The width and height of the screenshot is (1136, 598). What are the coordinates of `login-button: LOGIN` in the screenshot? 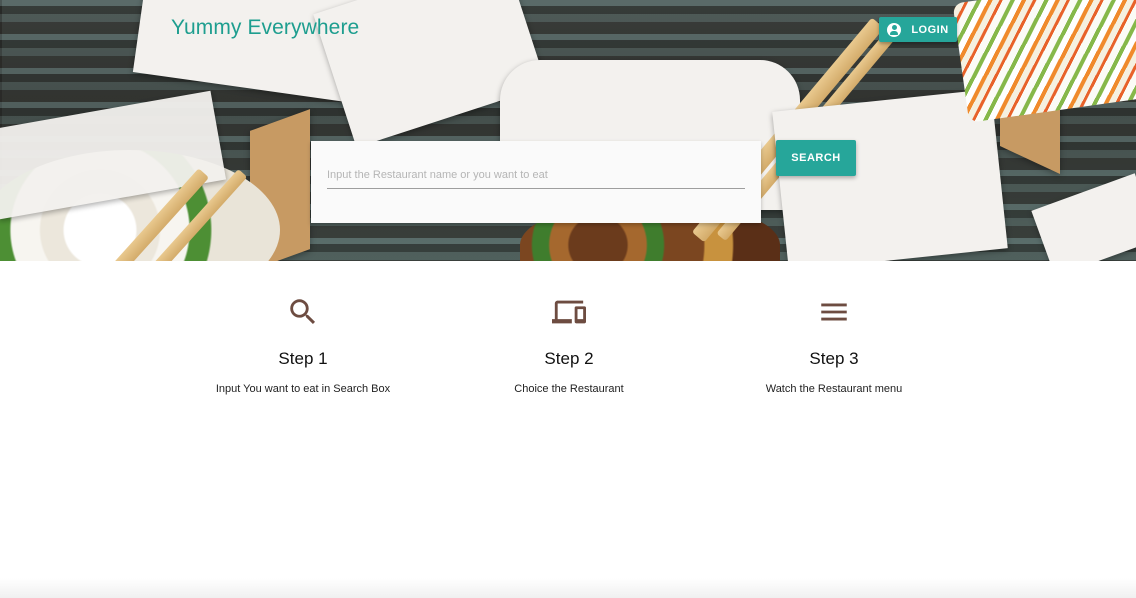 It's located at (918, 29).